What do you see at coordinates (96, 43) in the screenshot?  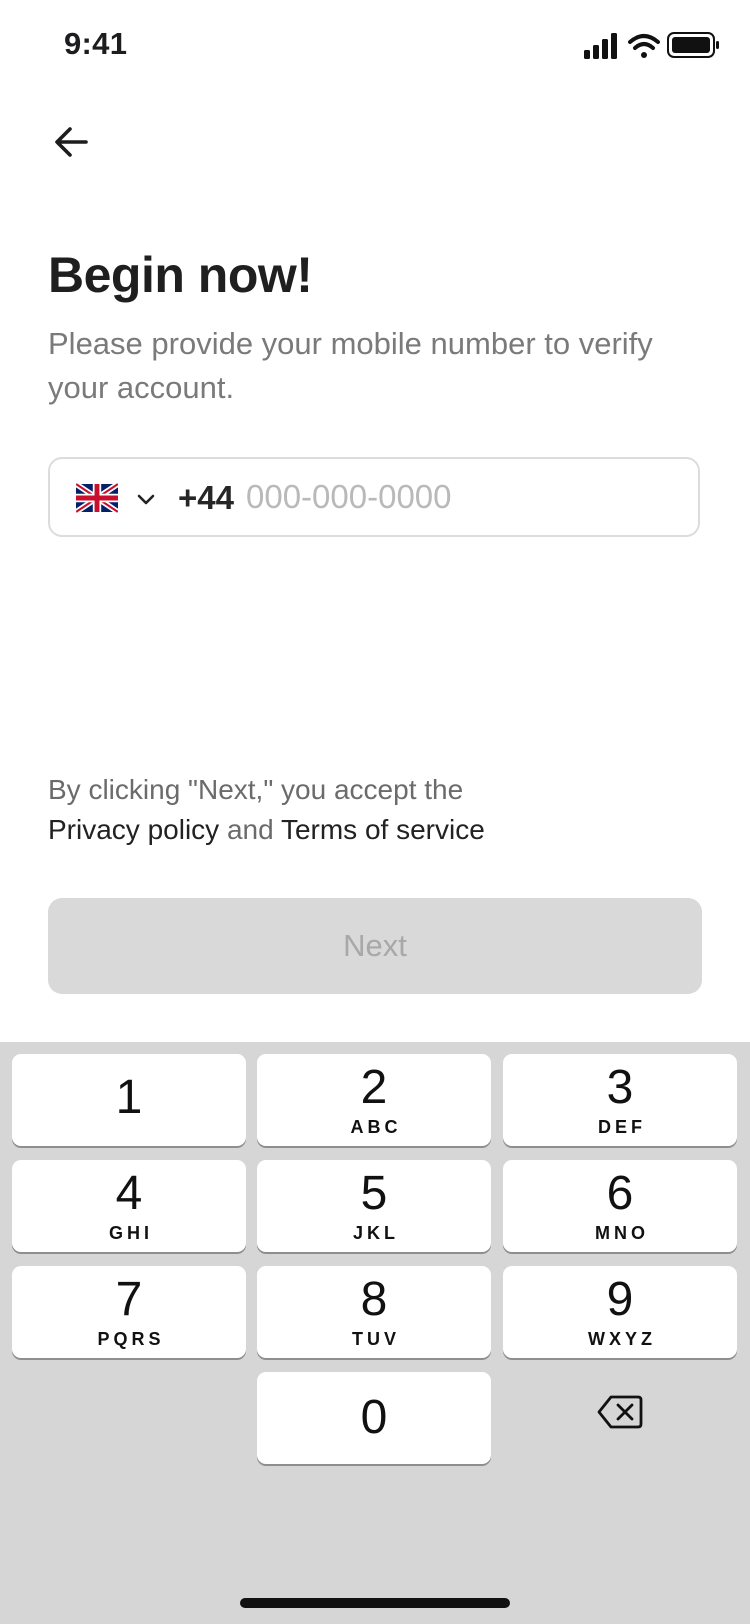 I see `status-time: 9:41` at bounding box center [96, 43].